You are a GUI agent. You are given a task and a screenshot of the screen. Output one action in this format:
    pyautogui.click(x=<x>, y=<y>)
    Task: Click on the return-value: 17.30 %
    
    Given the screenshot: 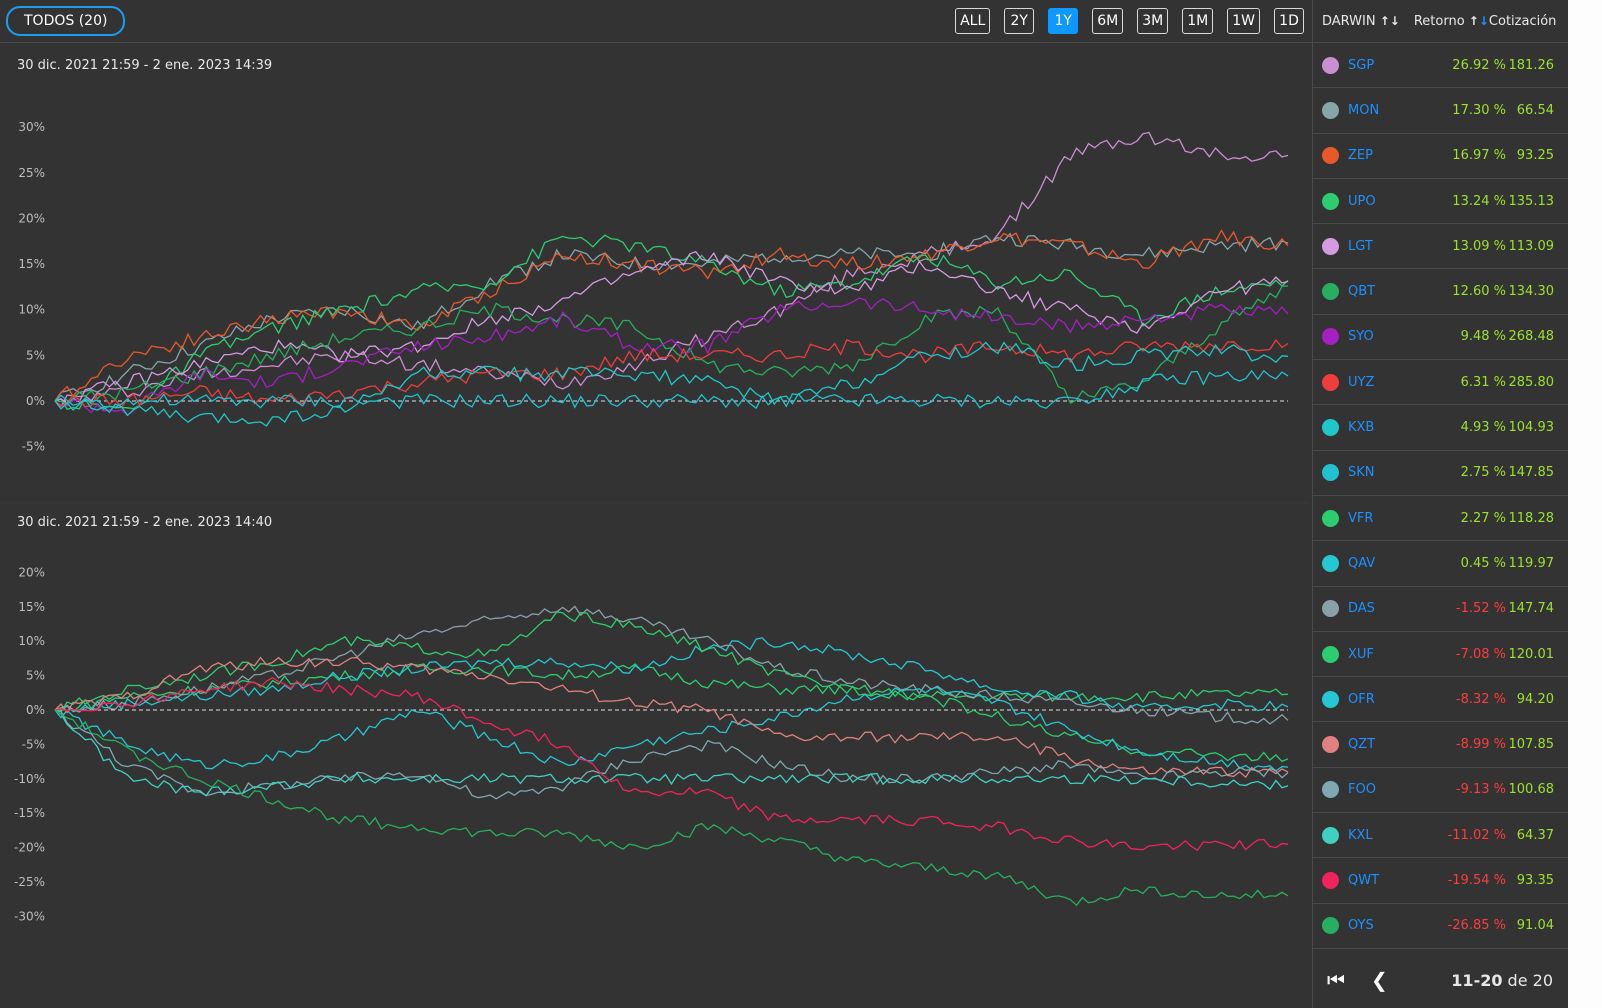 What is the action you would take?
    pyautogui.click(x=1479, y=110)
    